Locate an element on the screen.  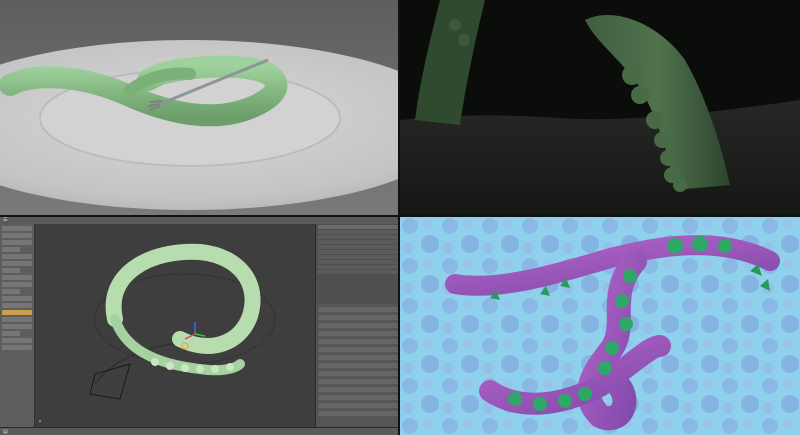
panel-divider-horizontal is located at coordinates (400, 216).